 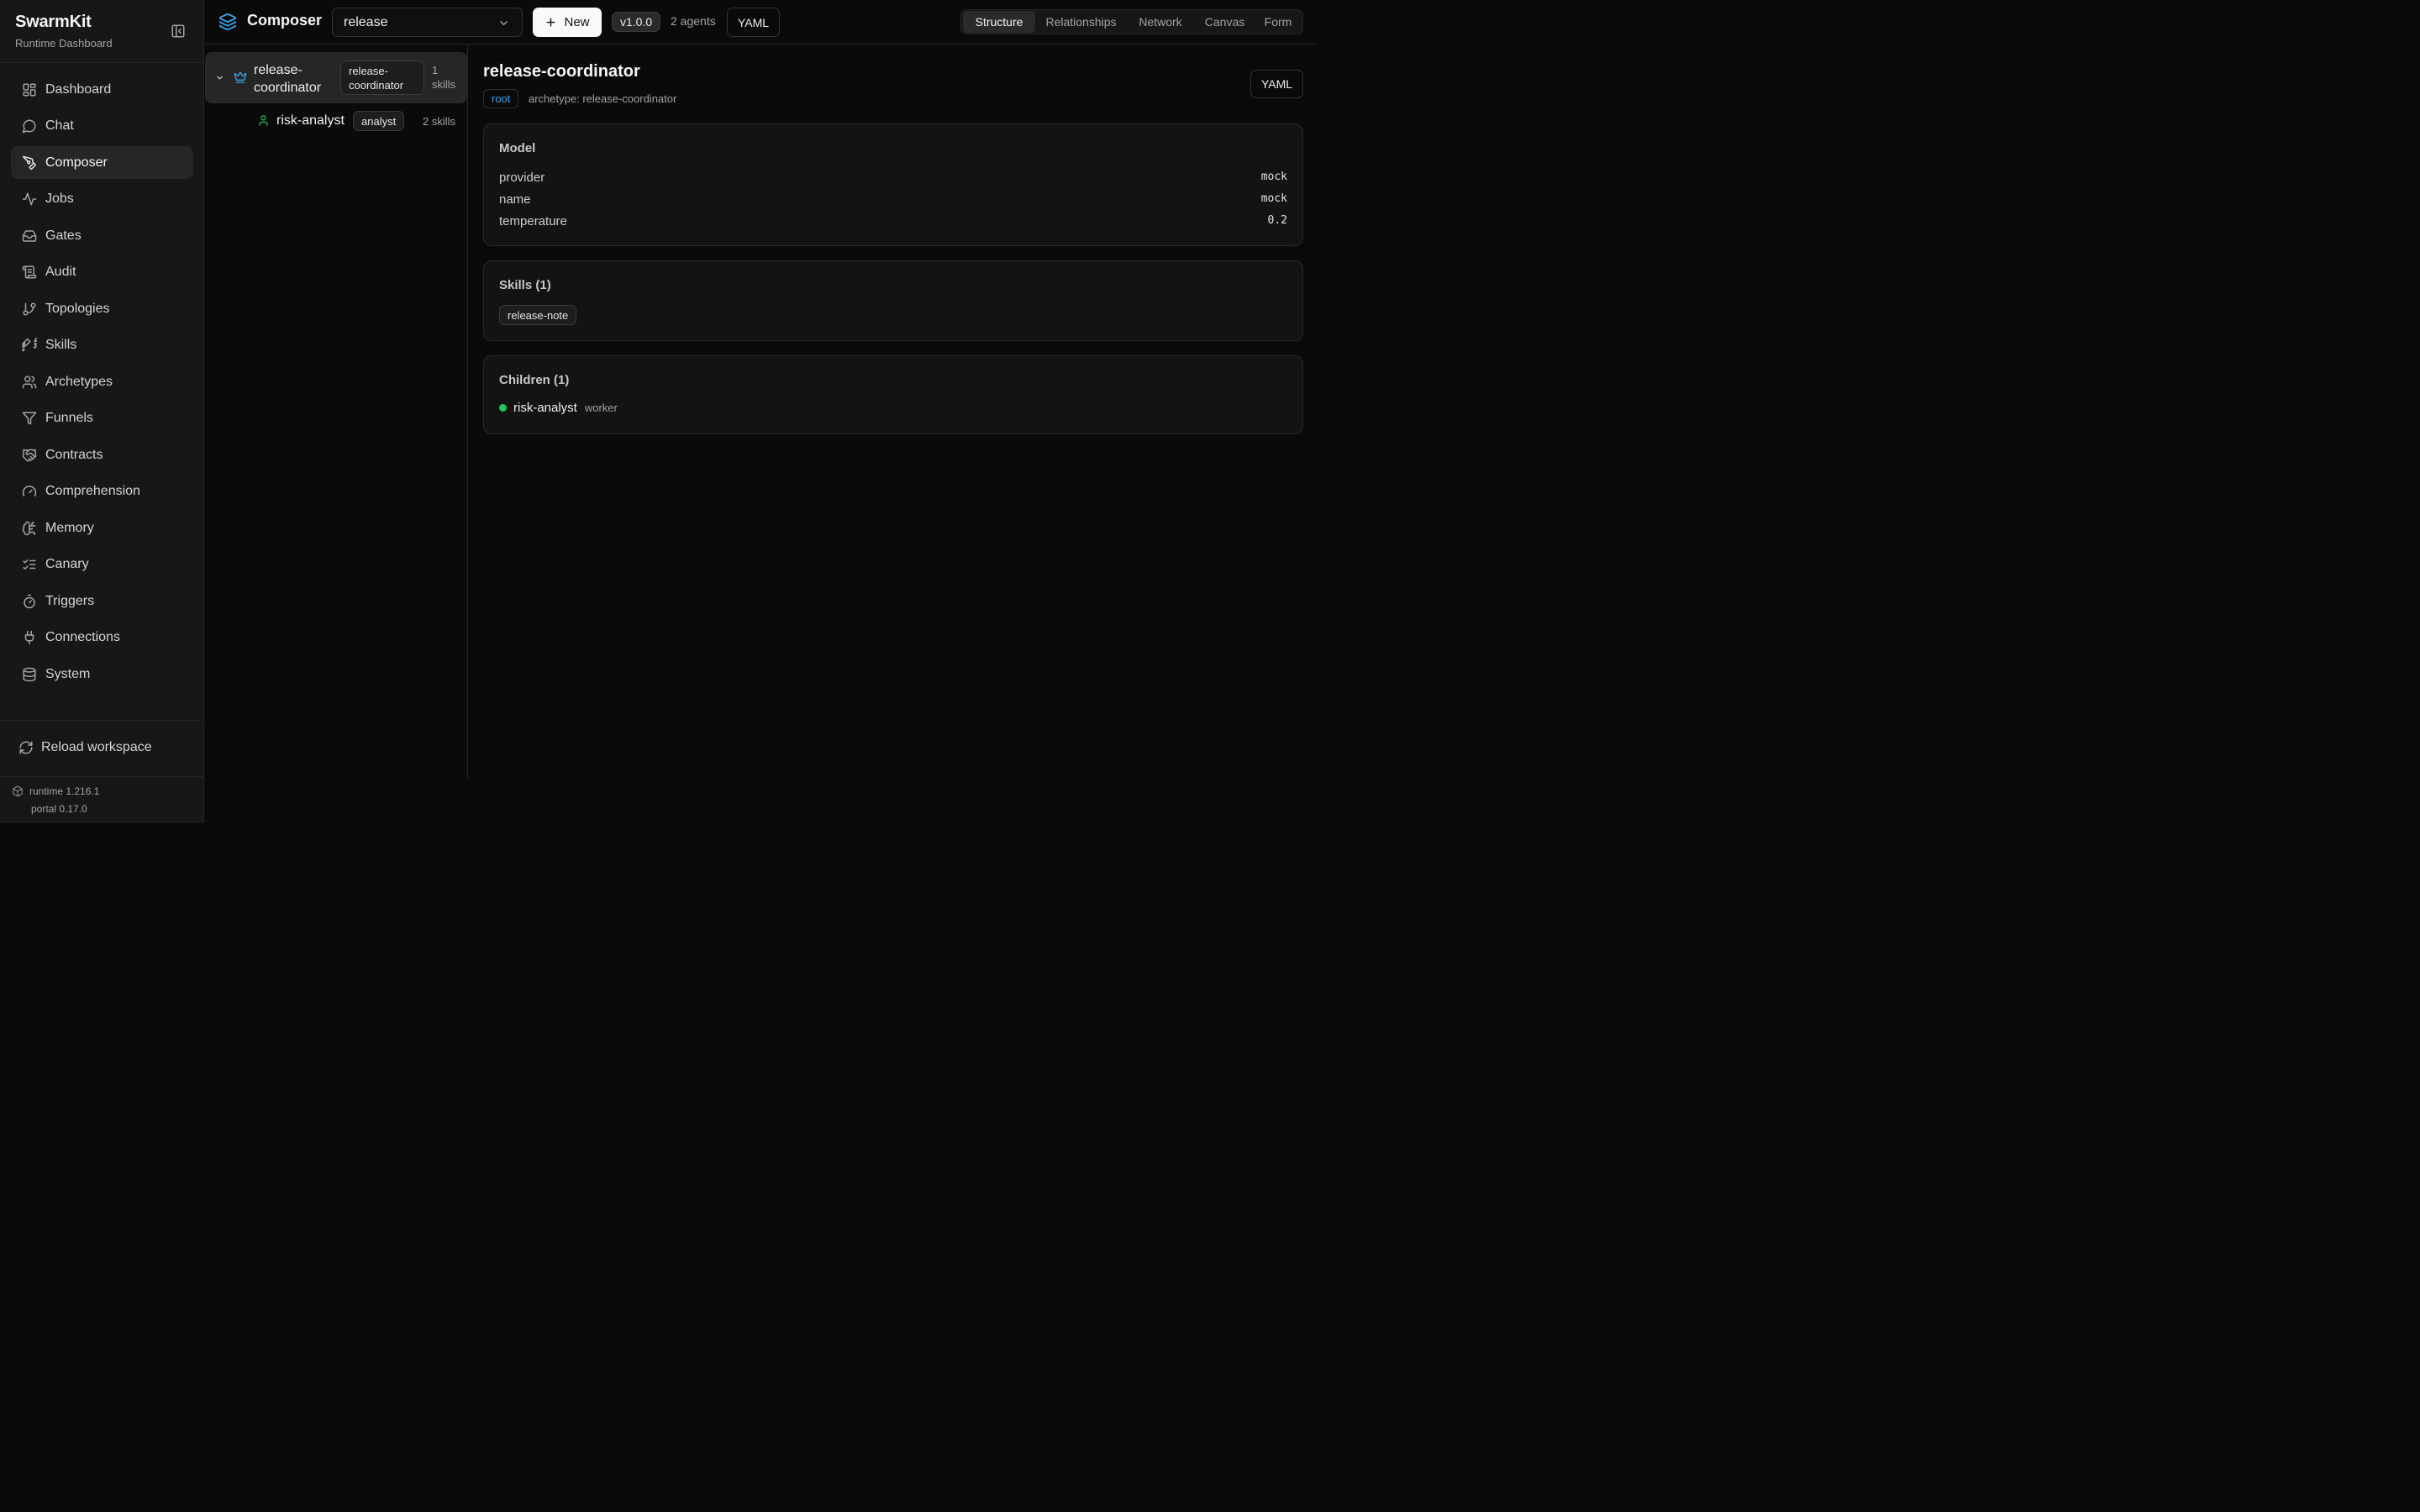 What do you see at coordinates (636, 22) in the screenshot?
I see `version-badge: v1.0.0` at bounding box center [636, 22].